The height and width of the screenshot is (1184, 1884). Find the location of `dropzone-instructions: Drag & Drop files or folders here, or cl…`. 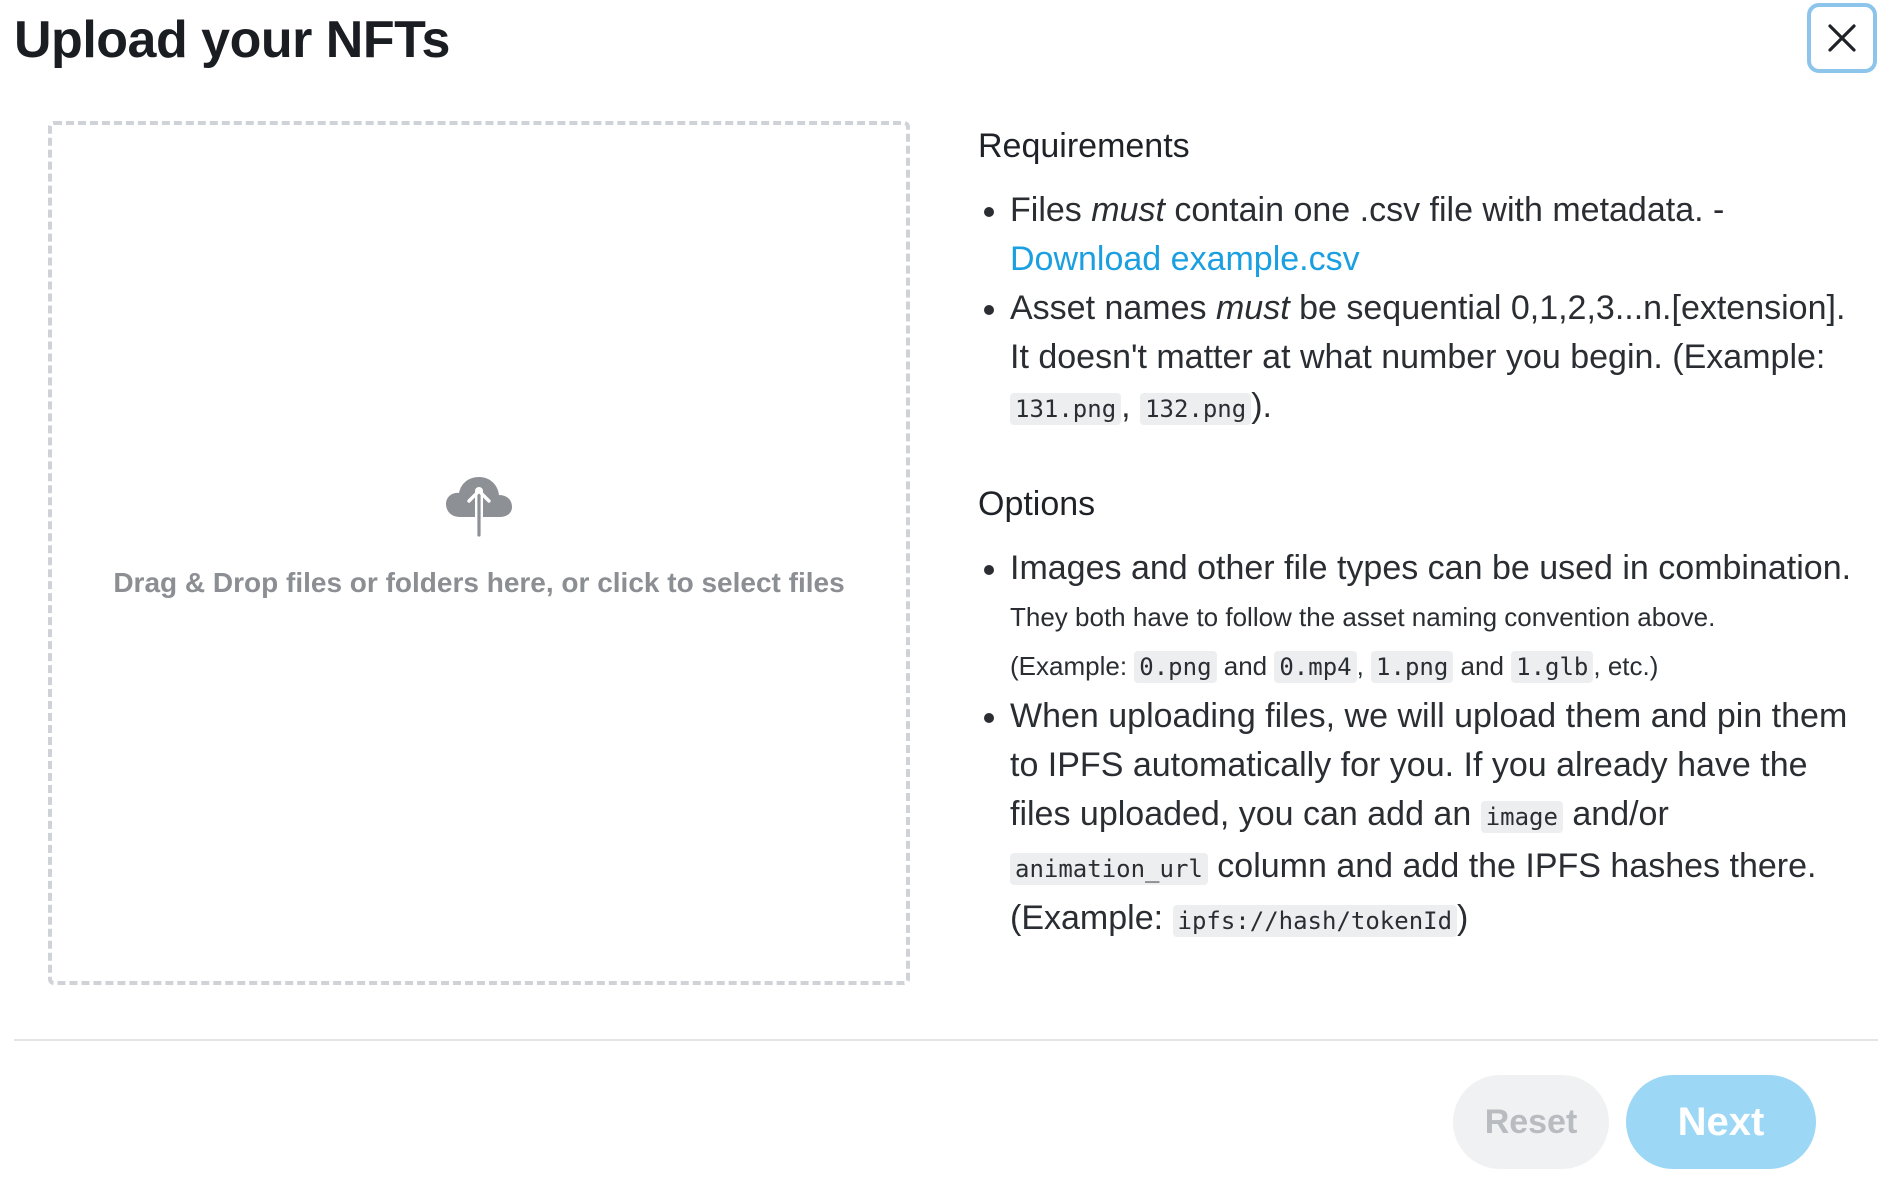

dropzone-instructions: Drag & Drop files or folders here, or cl… is located at coordinates (479, 582).